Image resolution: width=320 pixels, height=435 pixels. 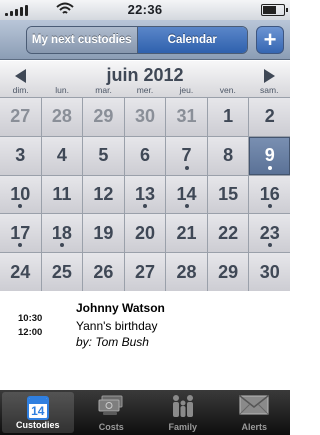 I want to click on envelope-icon, so click(x=254, y=405).